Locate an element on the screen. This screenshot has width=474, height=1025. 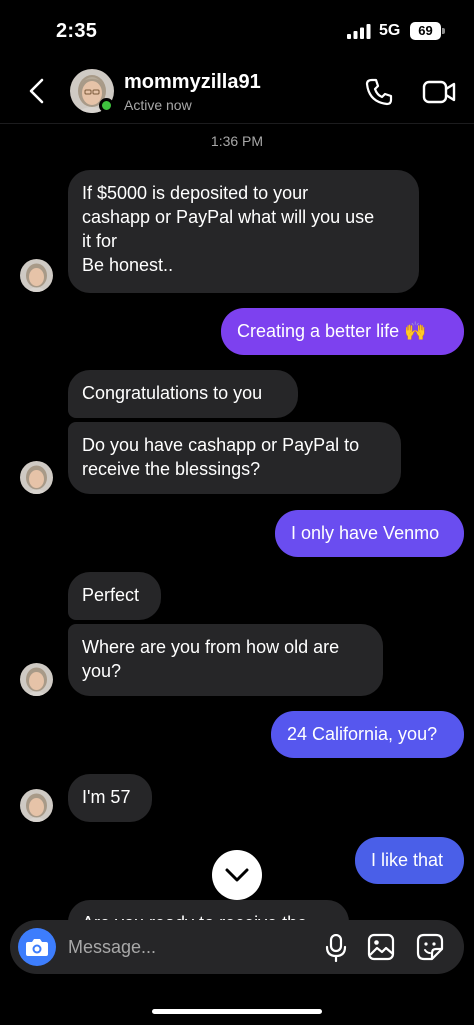
online-status-dot is located at coordinates (106, 105).